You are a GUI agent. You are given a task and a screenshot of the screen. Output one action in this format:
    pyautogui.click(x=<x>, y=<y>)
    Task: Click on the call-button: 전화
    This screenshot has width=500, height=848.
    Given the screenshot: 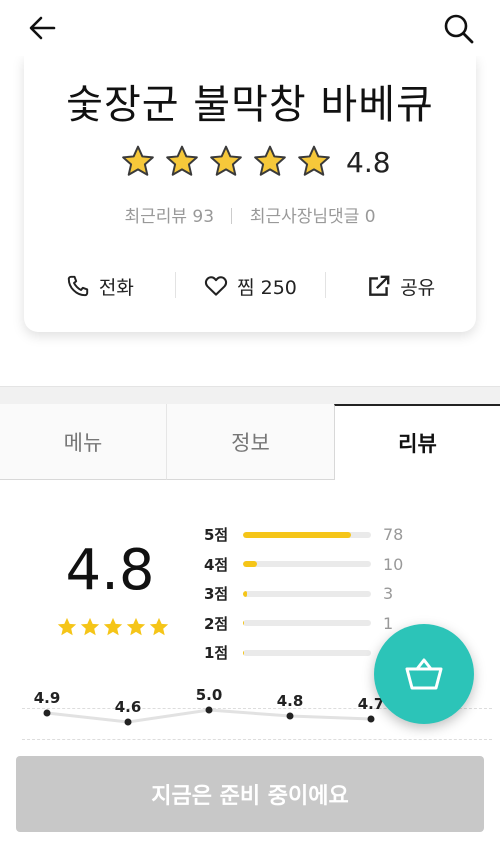 What is the action you would take?
    pyautogui.click(x=99, y=286)
    